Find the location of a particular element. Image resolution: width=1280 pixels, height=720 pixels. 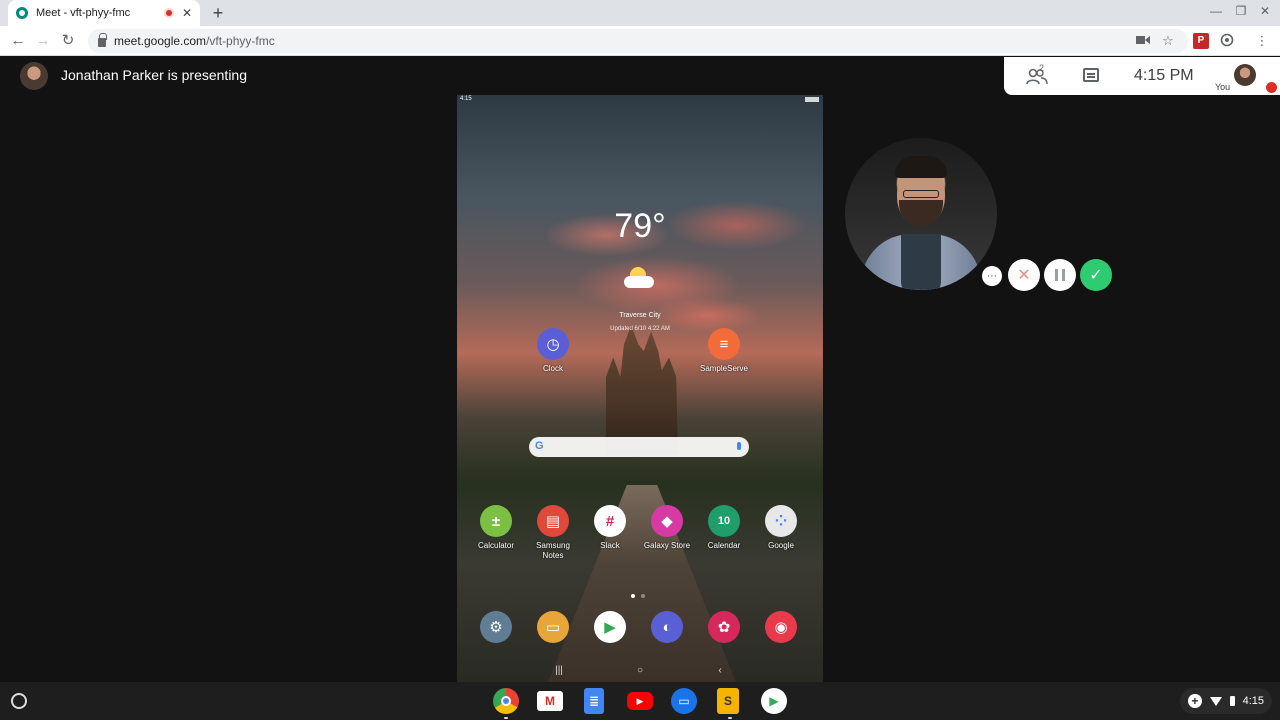

camera-app-icon: ◉ is located at coordinates (781, 627).